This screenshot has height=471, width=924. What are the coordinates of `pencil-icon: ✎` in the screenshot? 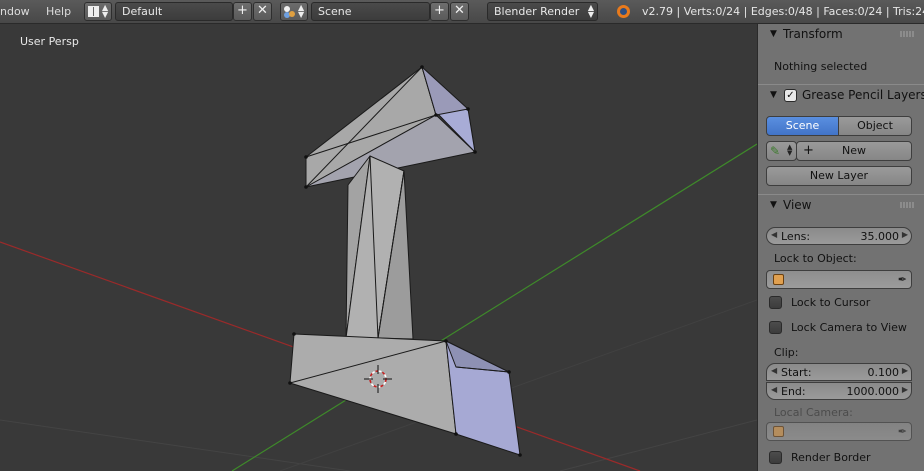 It's located at (775, 151).